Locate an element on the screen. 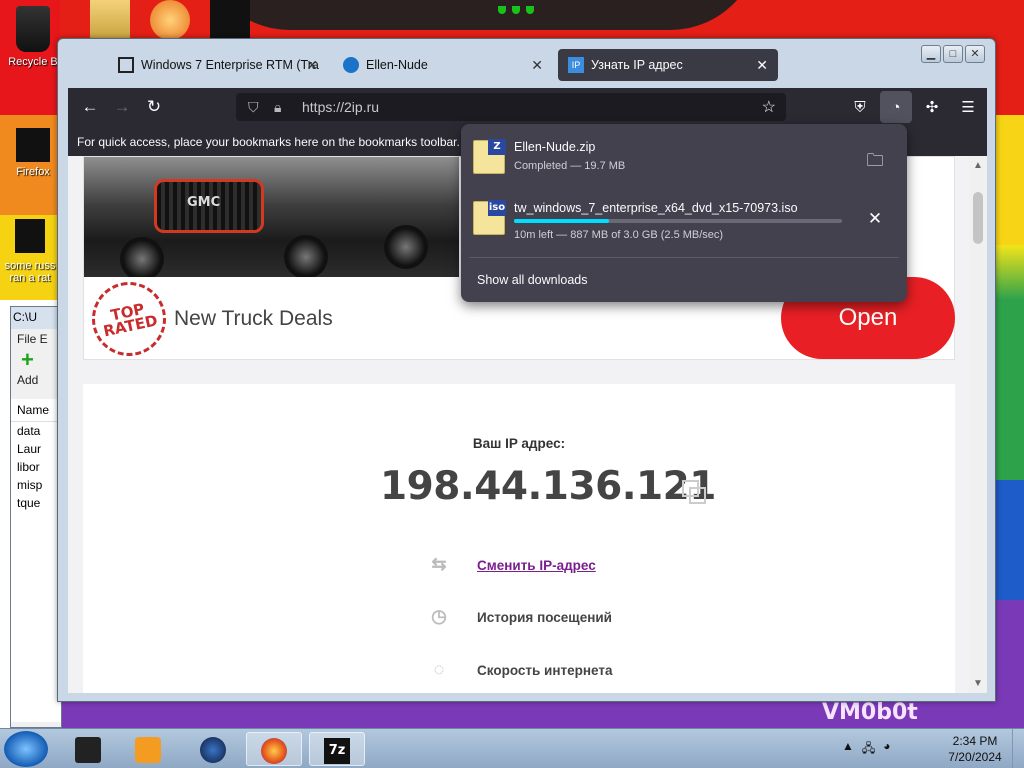 This screenshot has height=768, width=1024. wallpaper-arc is located at coordinates (480, 15).